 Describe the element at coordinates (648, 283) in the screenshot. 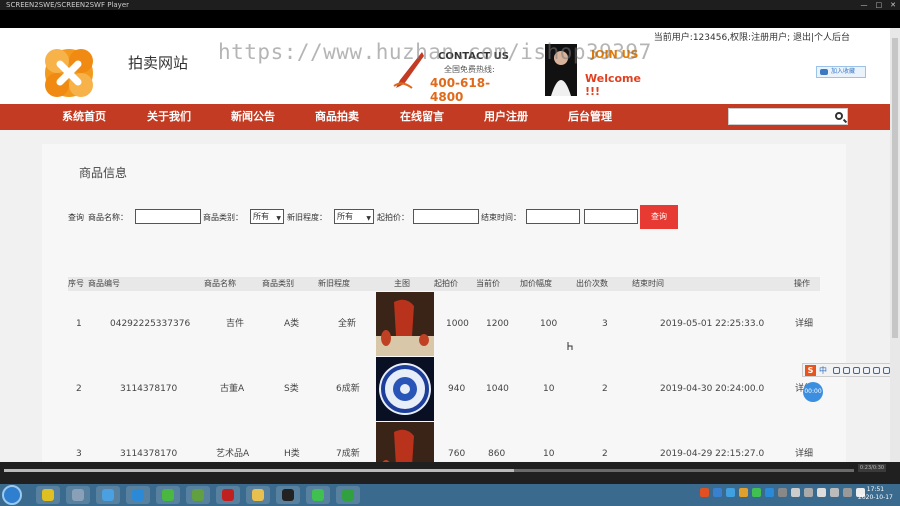

I see `col-end-time: 结束时间` at that location.